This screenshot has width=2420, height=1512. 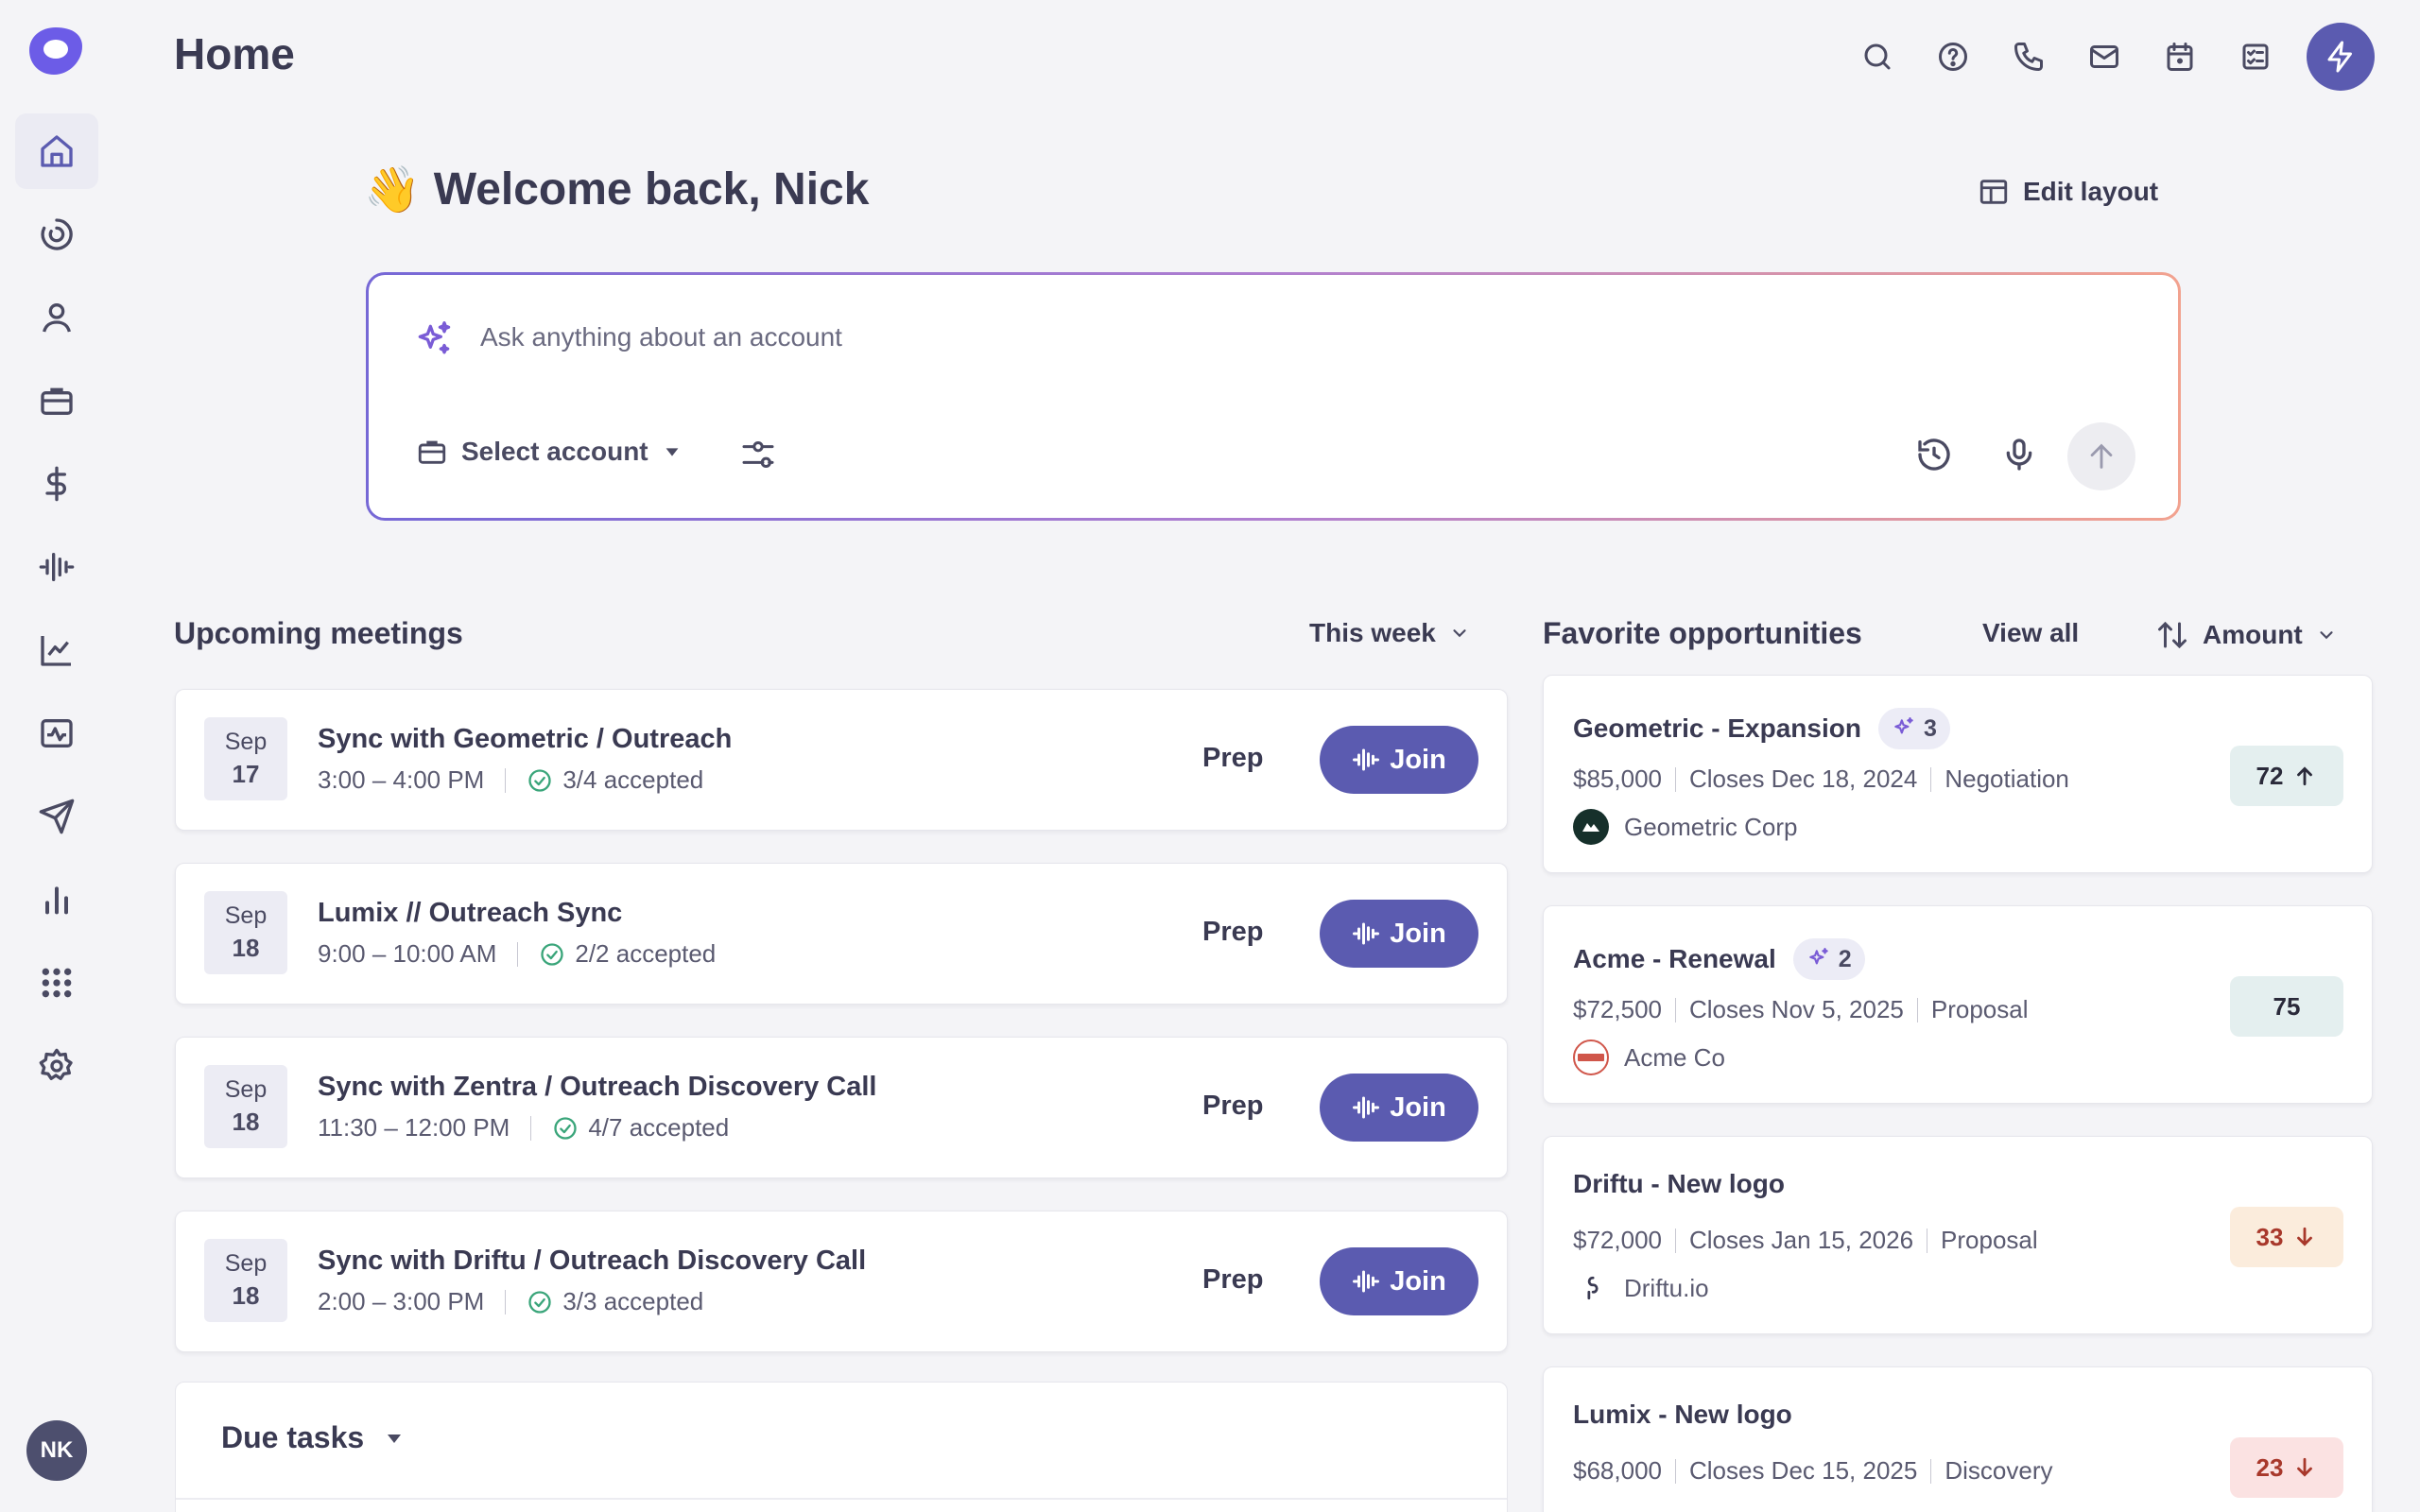 What do you see at coordinates (245, 1106) in the screenshot?
I see `meeting-date: Sep 18` at bounding box center [245, 1106].